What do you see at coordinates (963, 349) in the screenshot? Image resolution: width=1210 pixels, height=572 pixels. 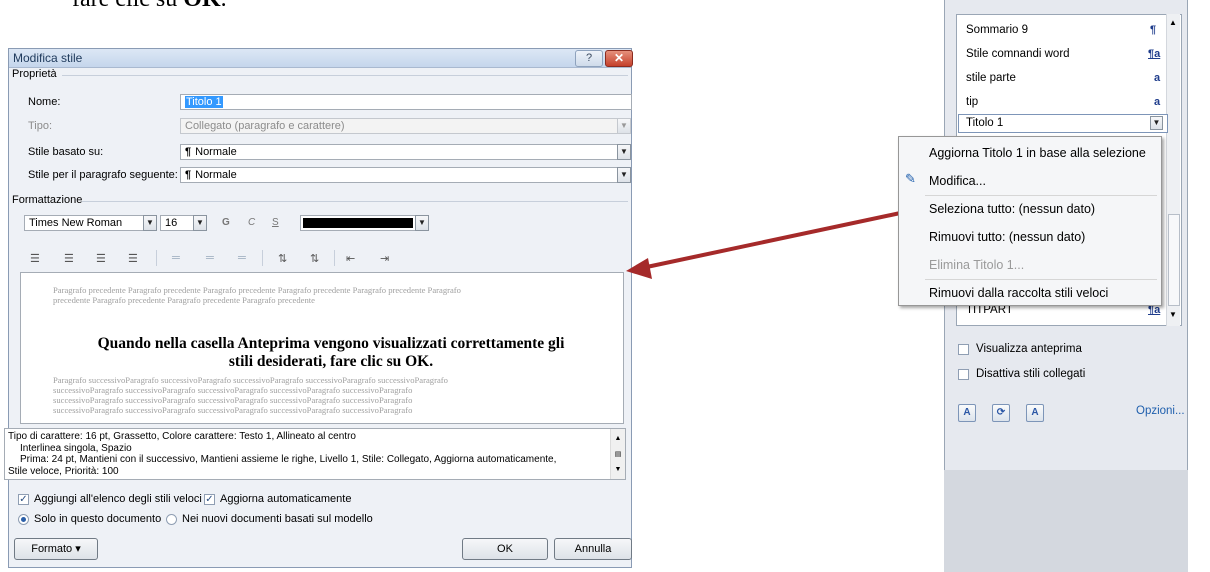 I see `show-preview-checkbox` at bounding box center [963, 349].